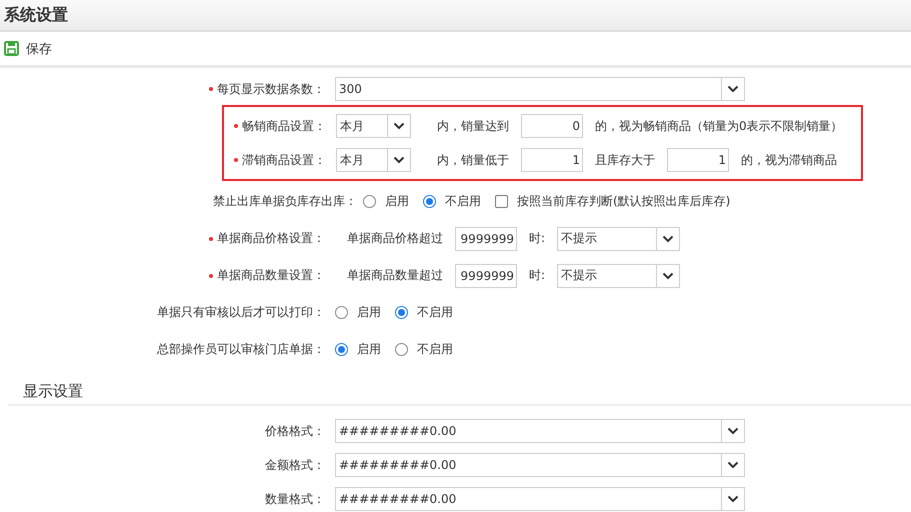 The height and width of the screenshot is (512, 911). Describe the element at coordinates (295, 431) in the screenshot. I see `field-label: 价格格式：` at that location.